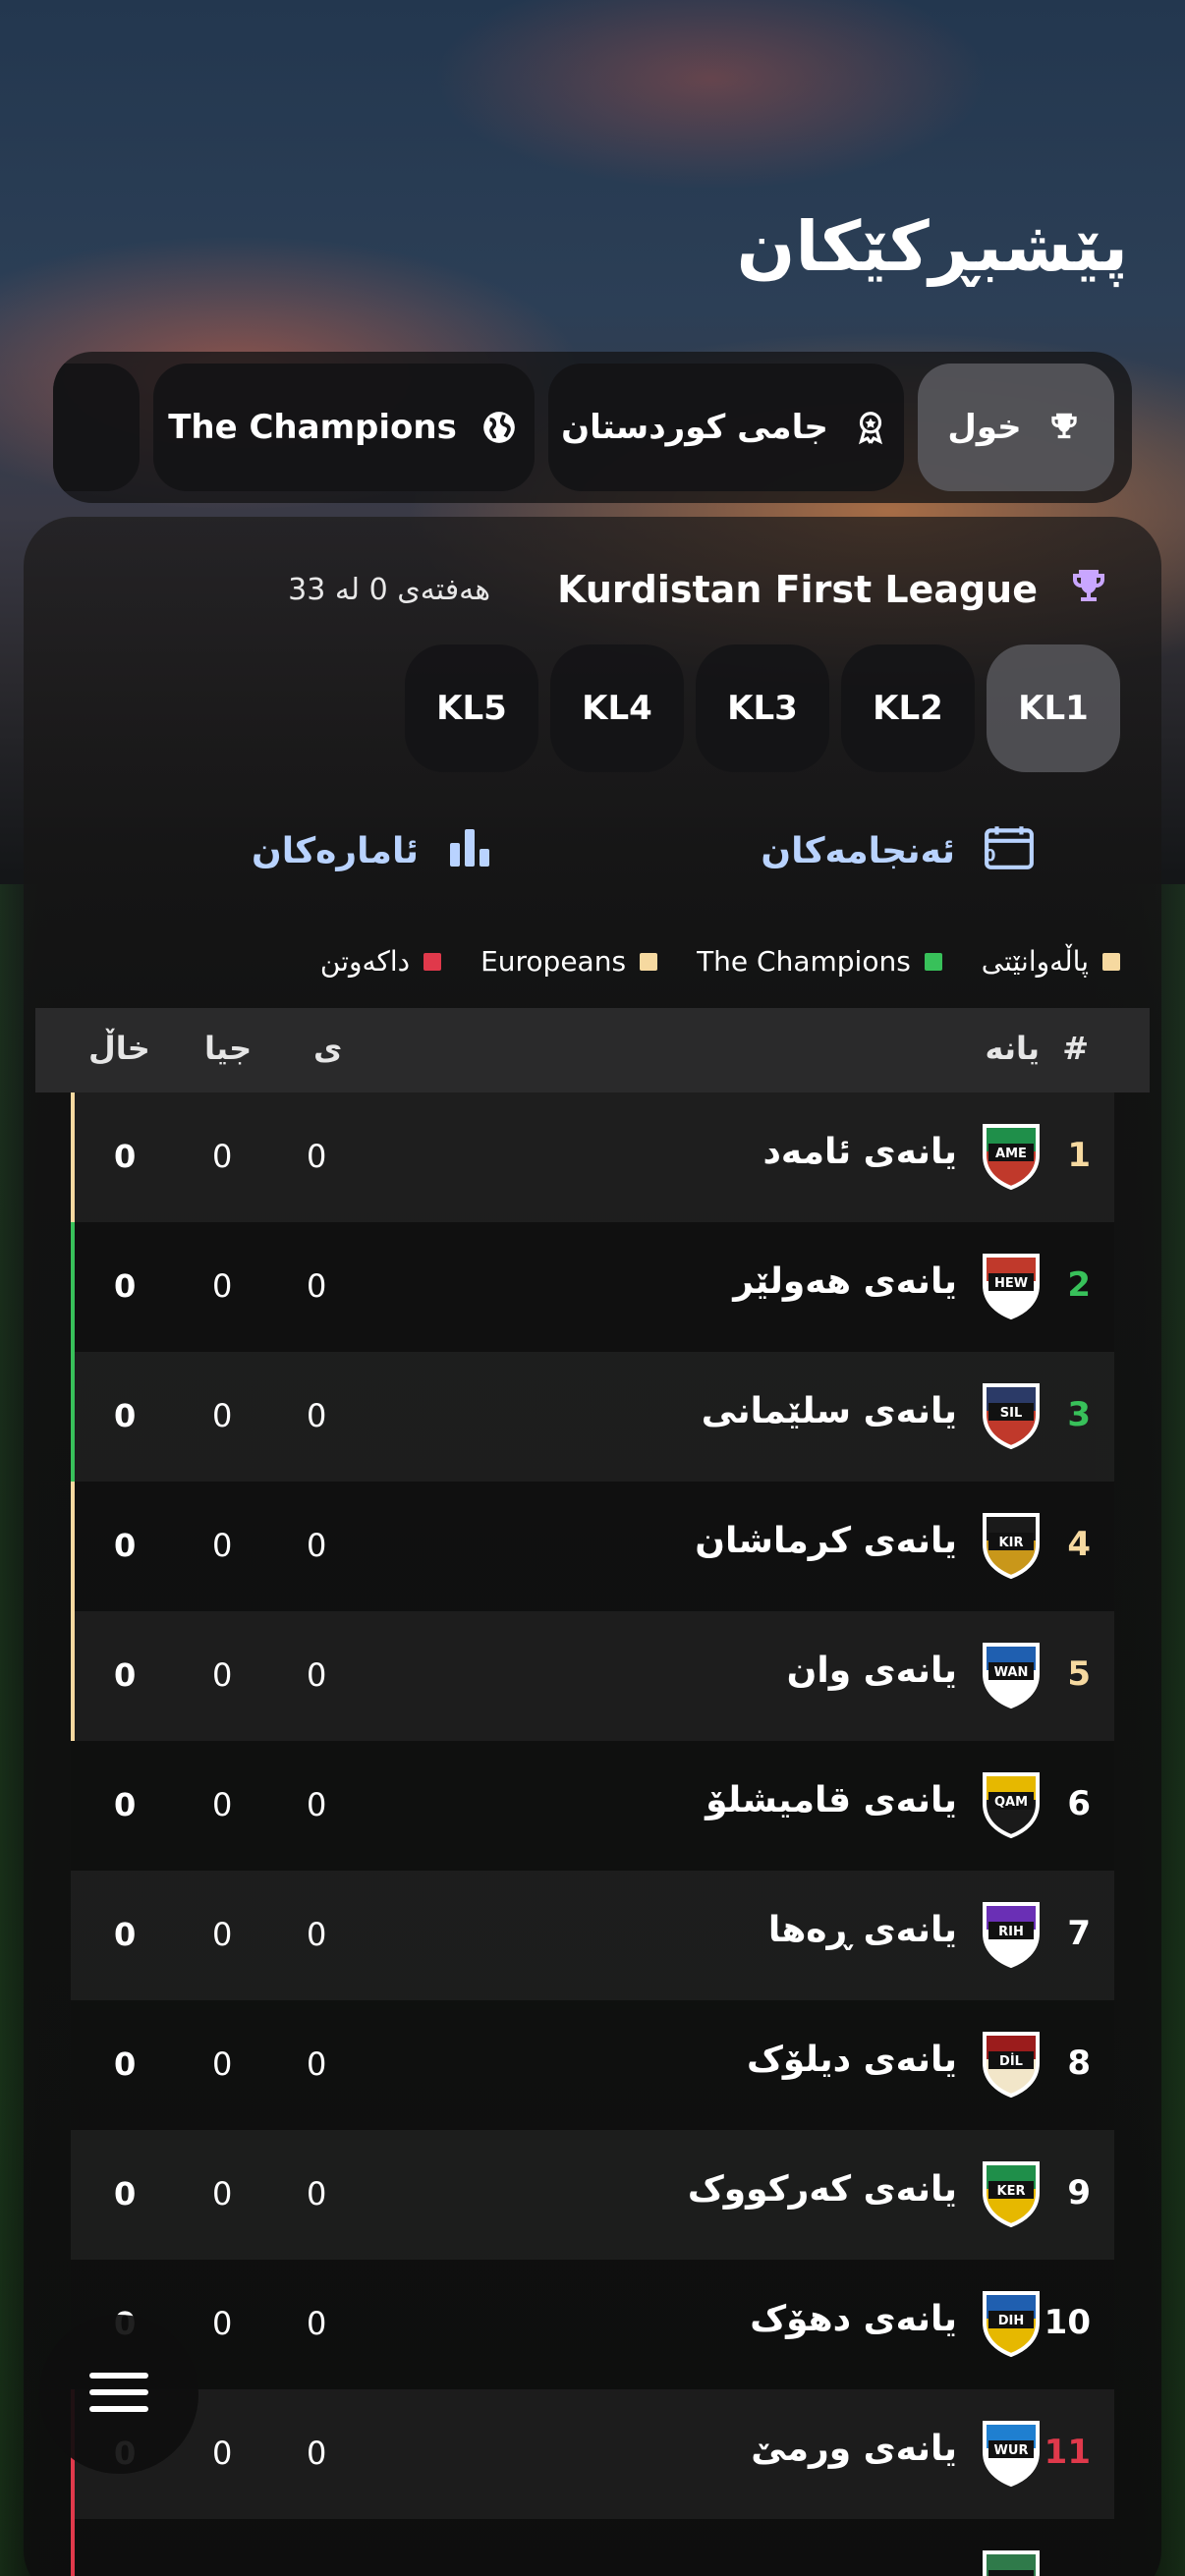 The width and height of the screenshot is (1185, 2576). I want to click on table-row: 9 KER یانەی کەرکووک 0 0 0, so click(592, 2195).